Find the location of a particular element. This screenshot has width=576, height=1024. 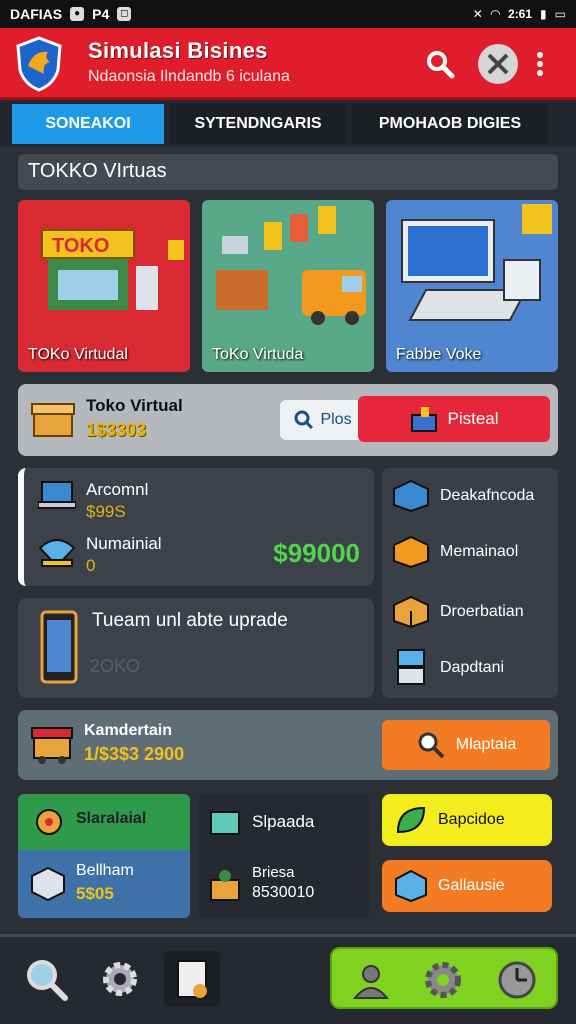

store-value: 1$3303 is located at coordinates (116, 430).